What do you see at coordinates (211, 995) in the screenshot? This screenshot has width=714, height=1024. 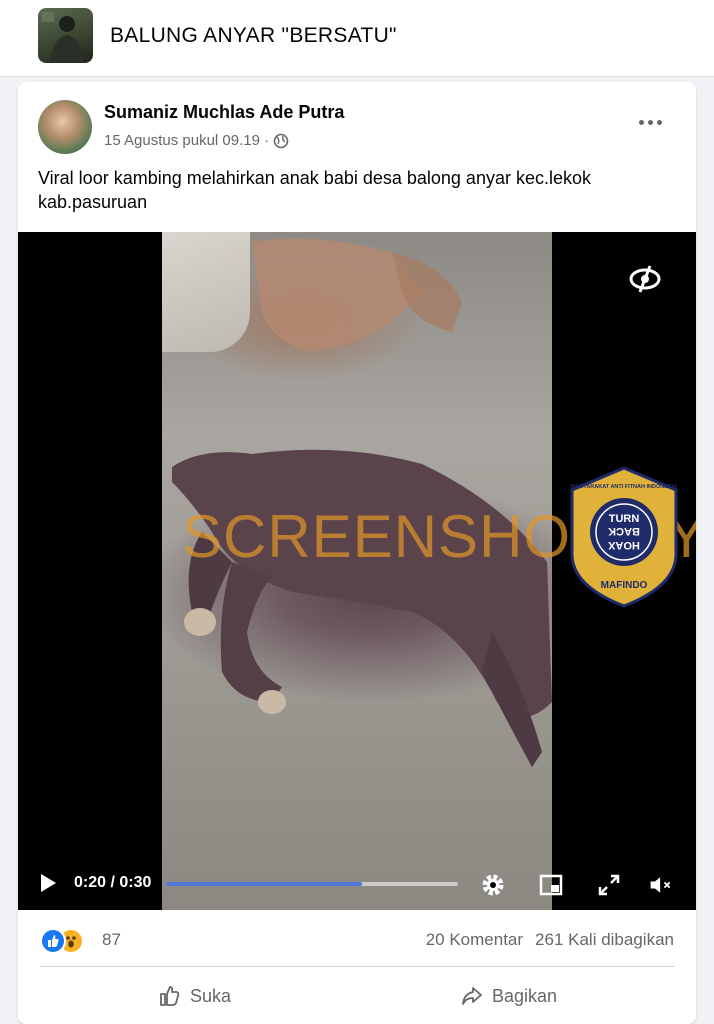 I see `like-label: Suka` at bounding box center [211, 995].